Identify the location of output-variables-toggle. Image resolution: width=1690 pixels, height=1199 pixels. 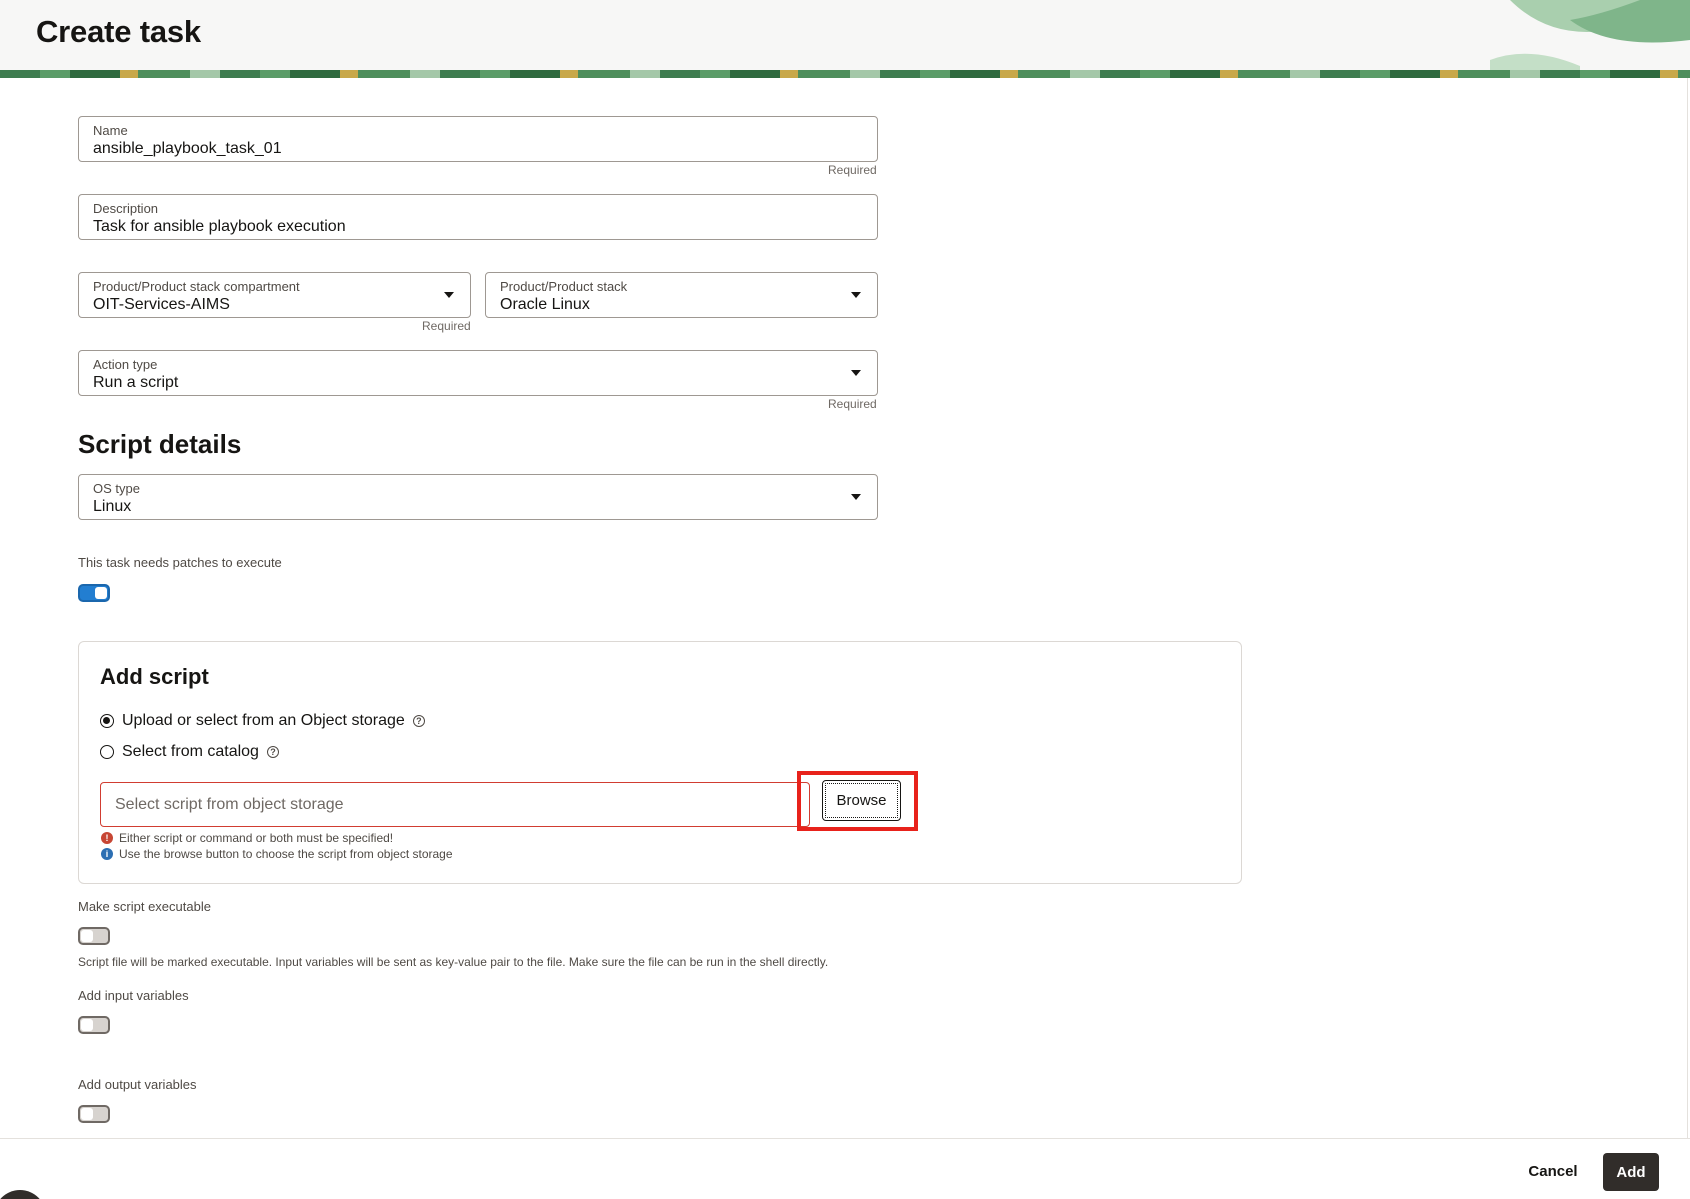
(94, 1114).